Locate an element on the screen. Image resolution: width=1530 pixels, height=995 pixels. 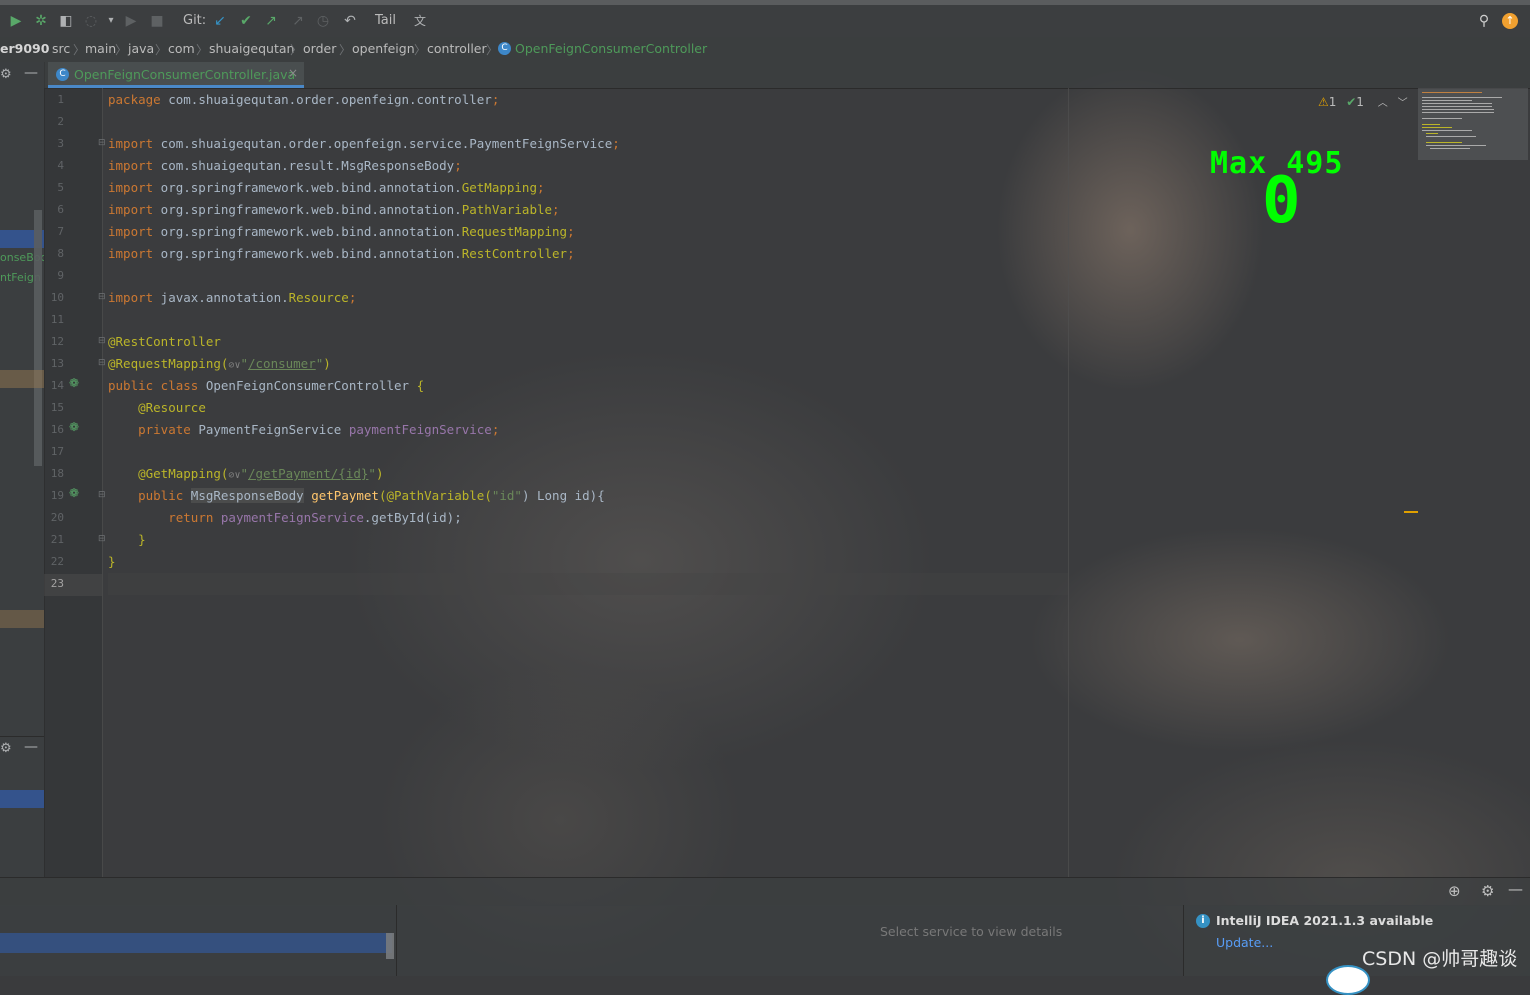
profile-icon: ◌ is located at coordinates (91, 21).